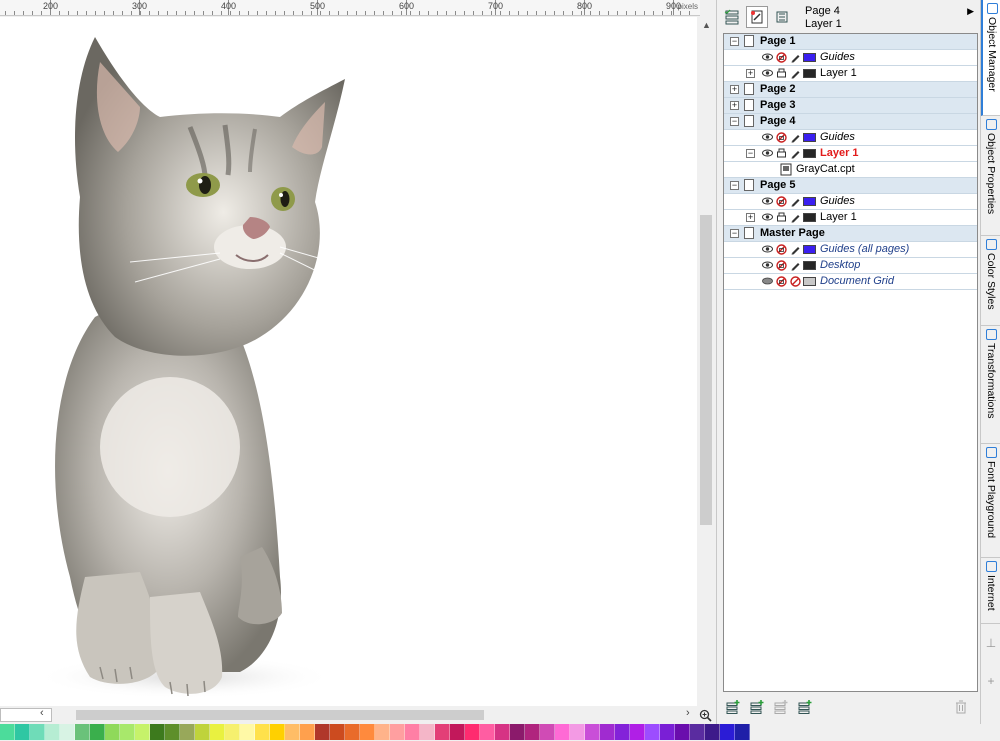 Image resolution: width=1000 pixels, height=741 pixels. What do you see at coordinates (850, 266) in the screenshot?
I see `tree-layer-row: Desktop` at bounding box center [850, 266].